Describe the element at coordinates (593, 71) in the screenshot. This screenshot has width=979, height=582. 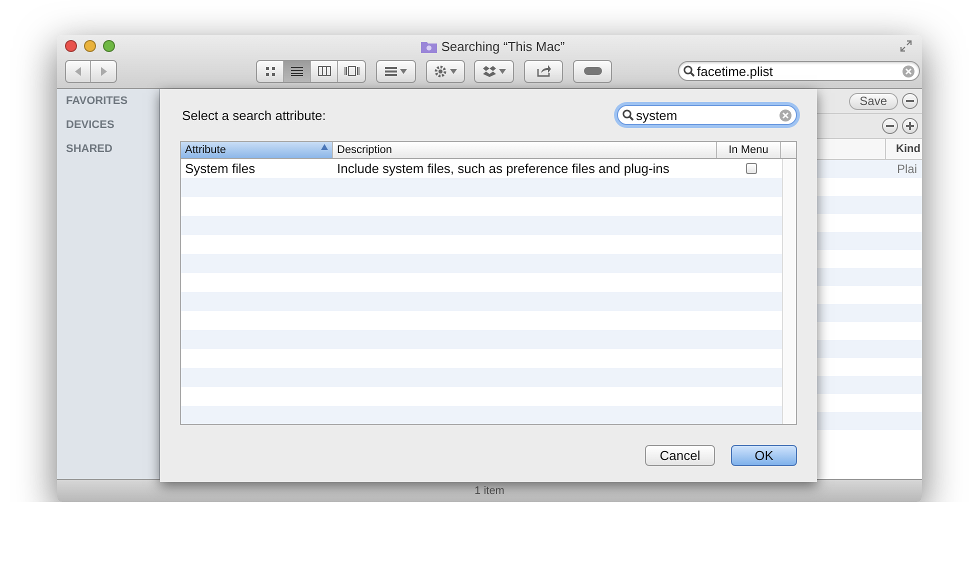
I see `toggle-icon` at that location.